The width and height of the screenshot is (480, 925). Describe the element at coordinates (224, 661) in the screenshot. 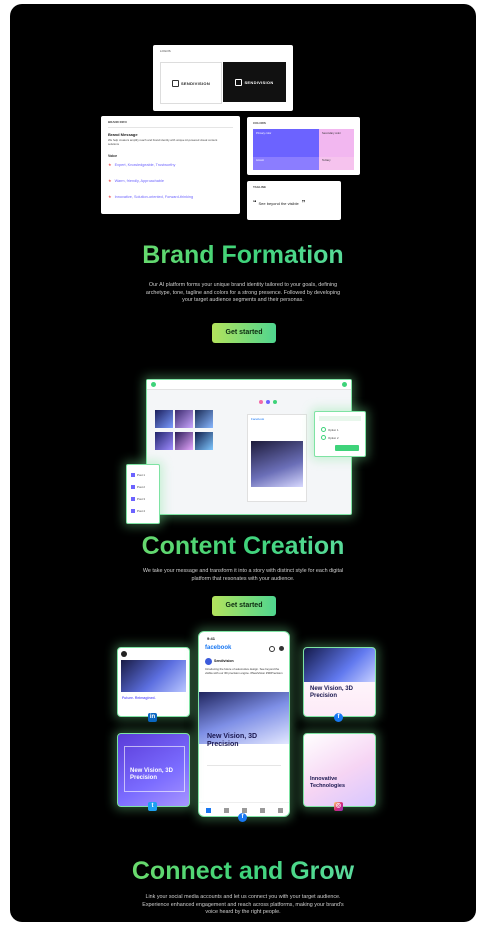

I see `post-author: Sendivision` at that location.